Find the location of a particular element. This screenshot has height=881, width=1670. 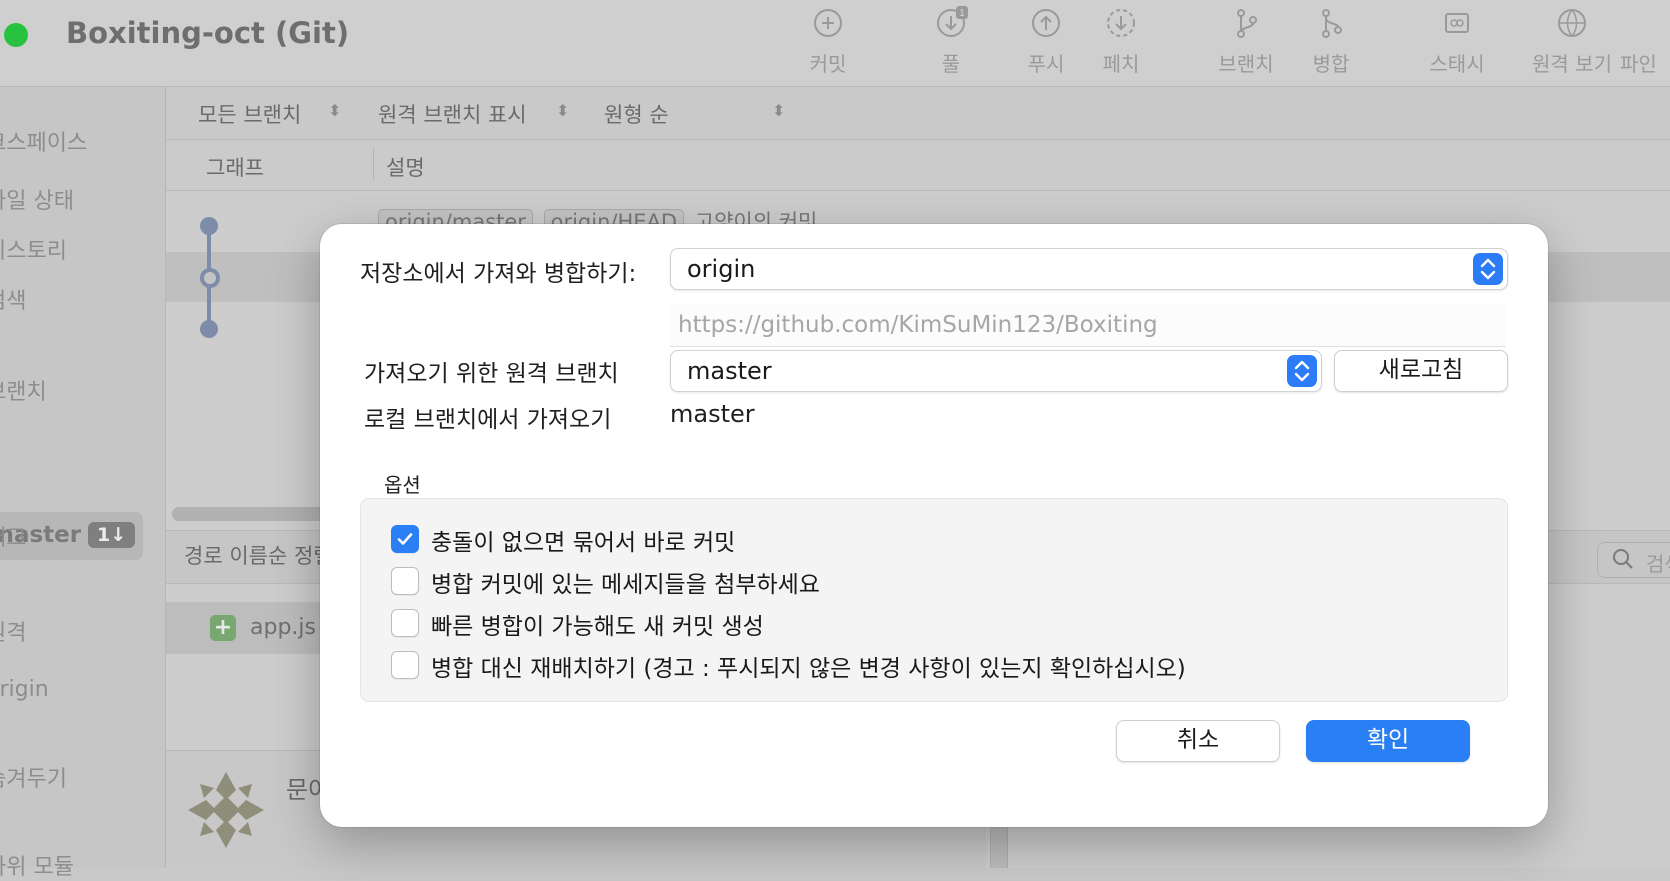

sidebar-item-history: 히스토리 is located at coordinates (33, 249).